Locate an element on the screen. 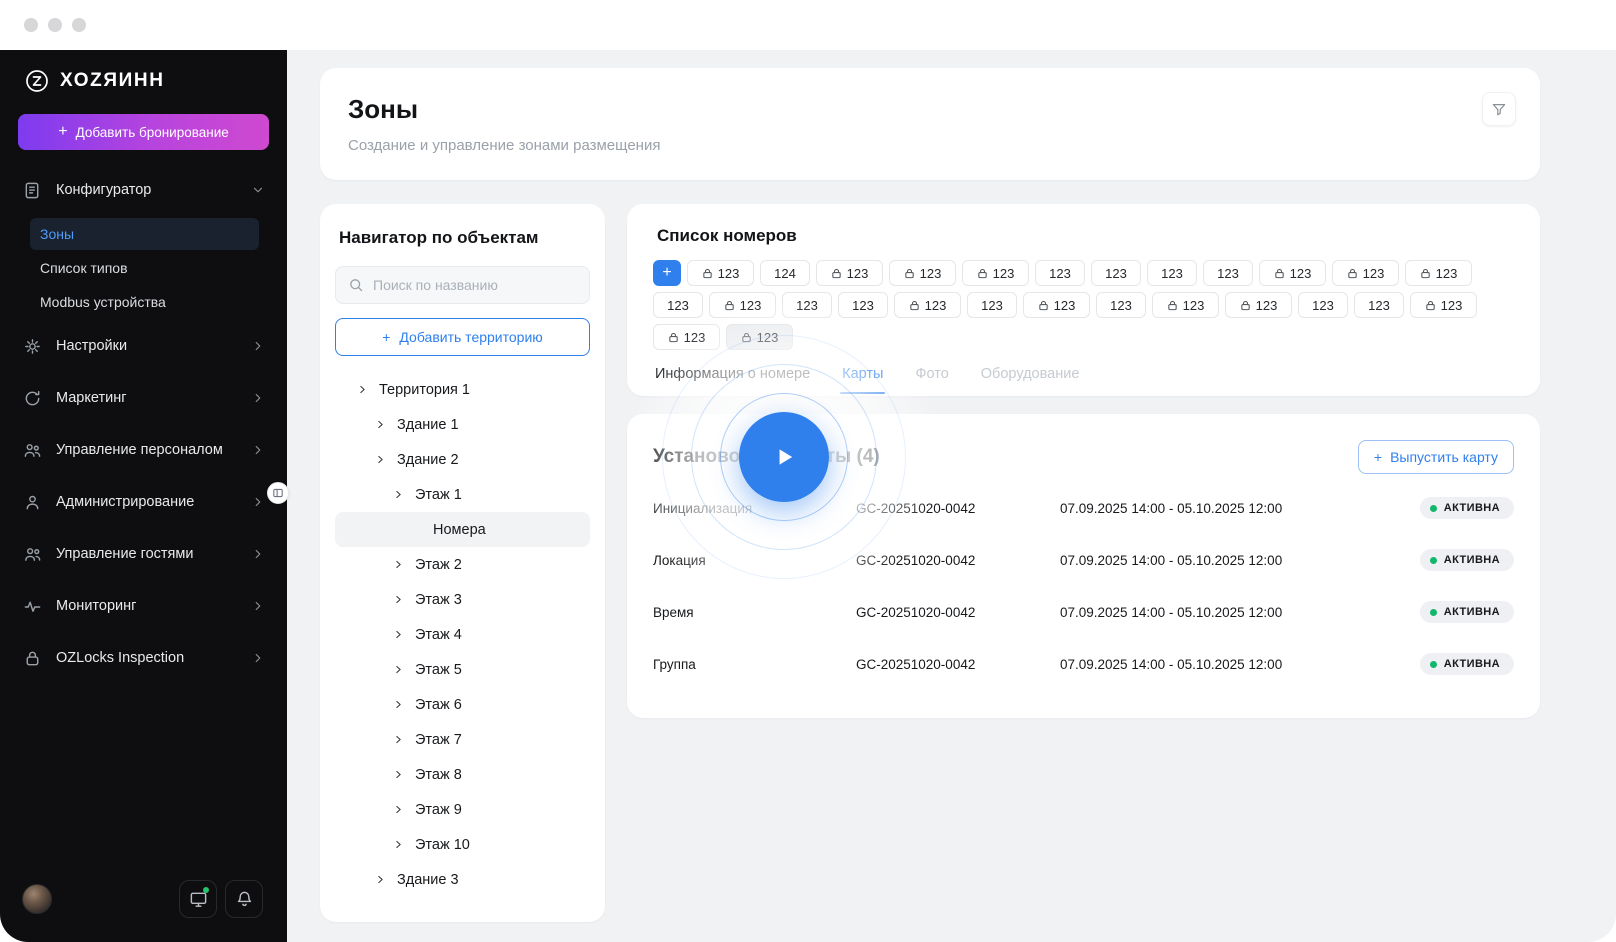  tree-item: Этаж 10 is located at coordinates (462, 844).